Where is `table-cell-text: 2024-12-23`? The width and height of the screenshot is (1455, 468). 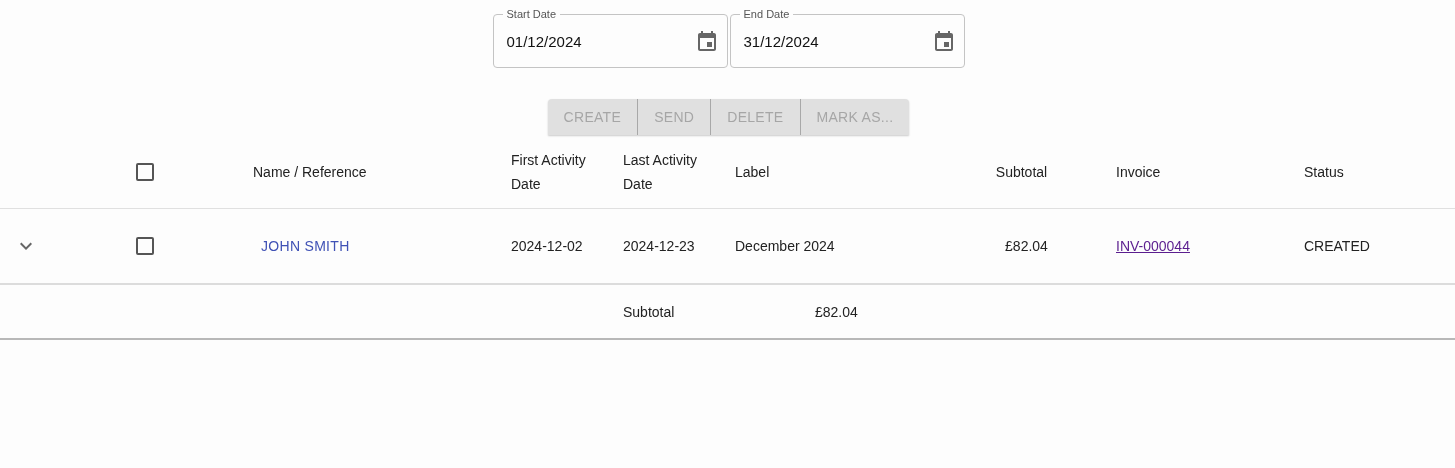 table-cell-text: 2024-12-23 is located at coordinates (659, 246).